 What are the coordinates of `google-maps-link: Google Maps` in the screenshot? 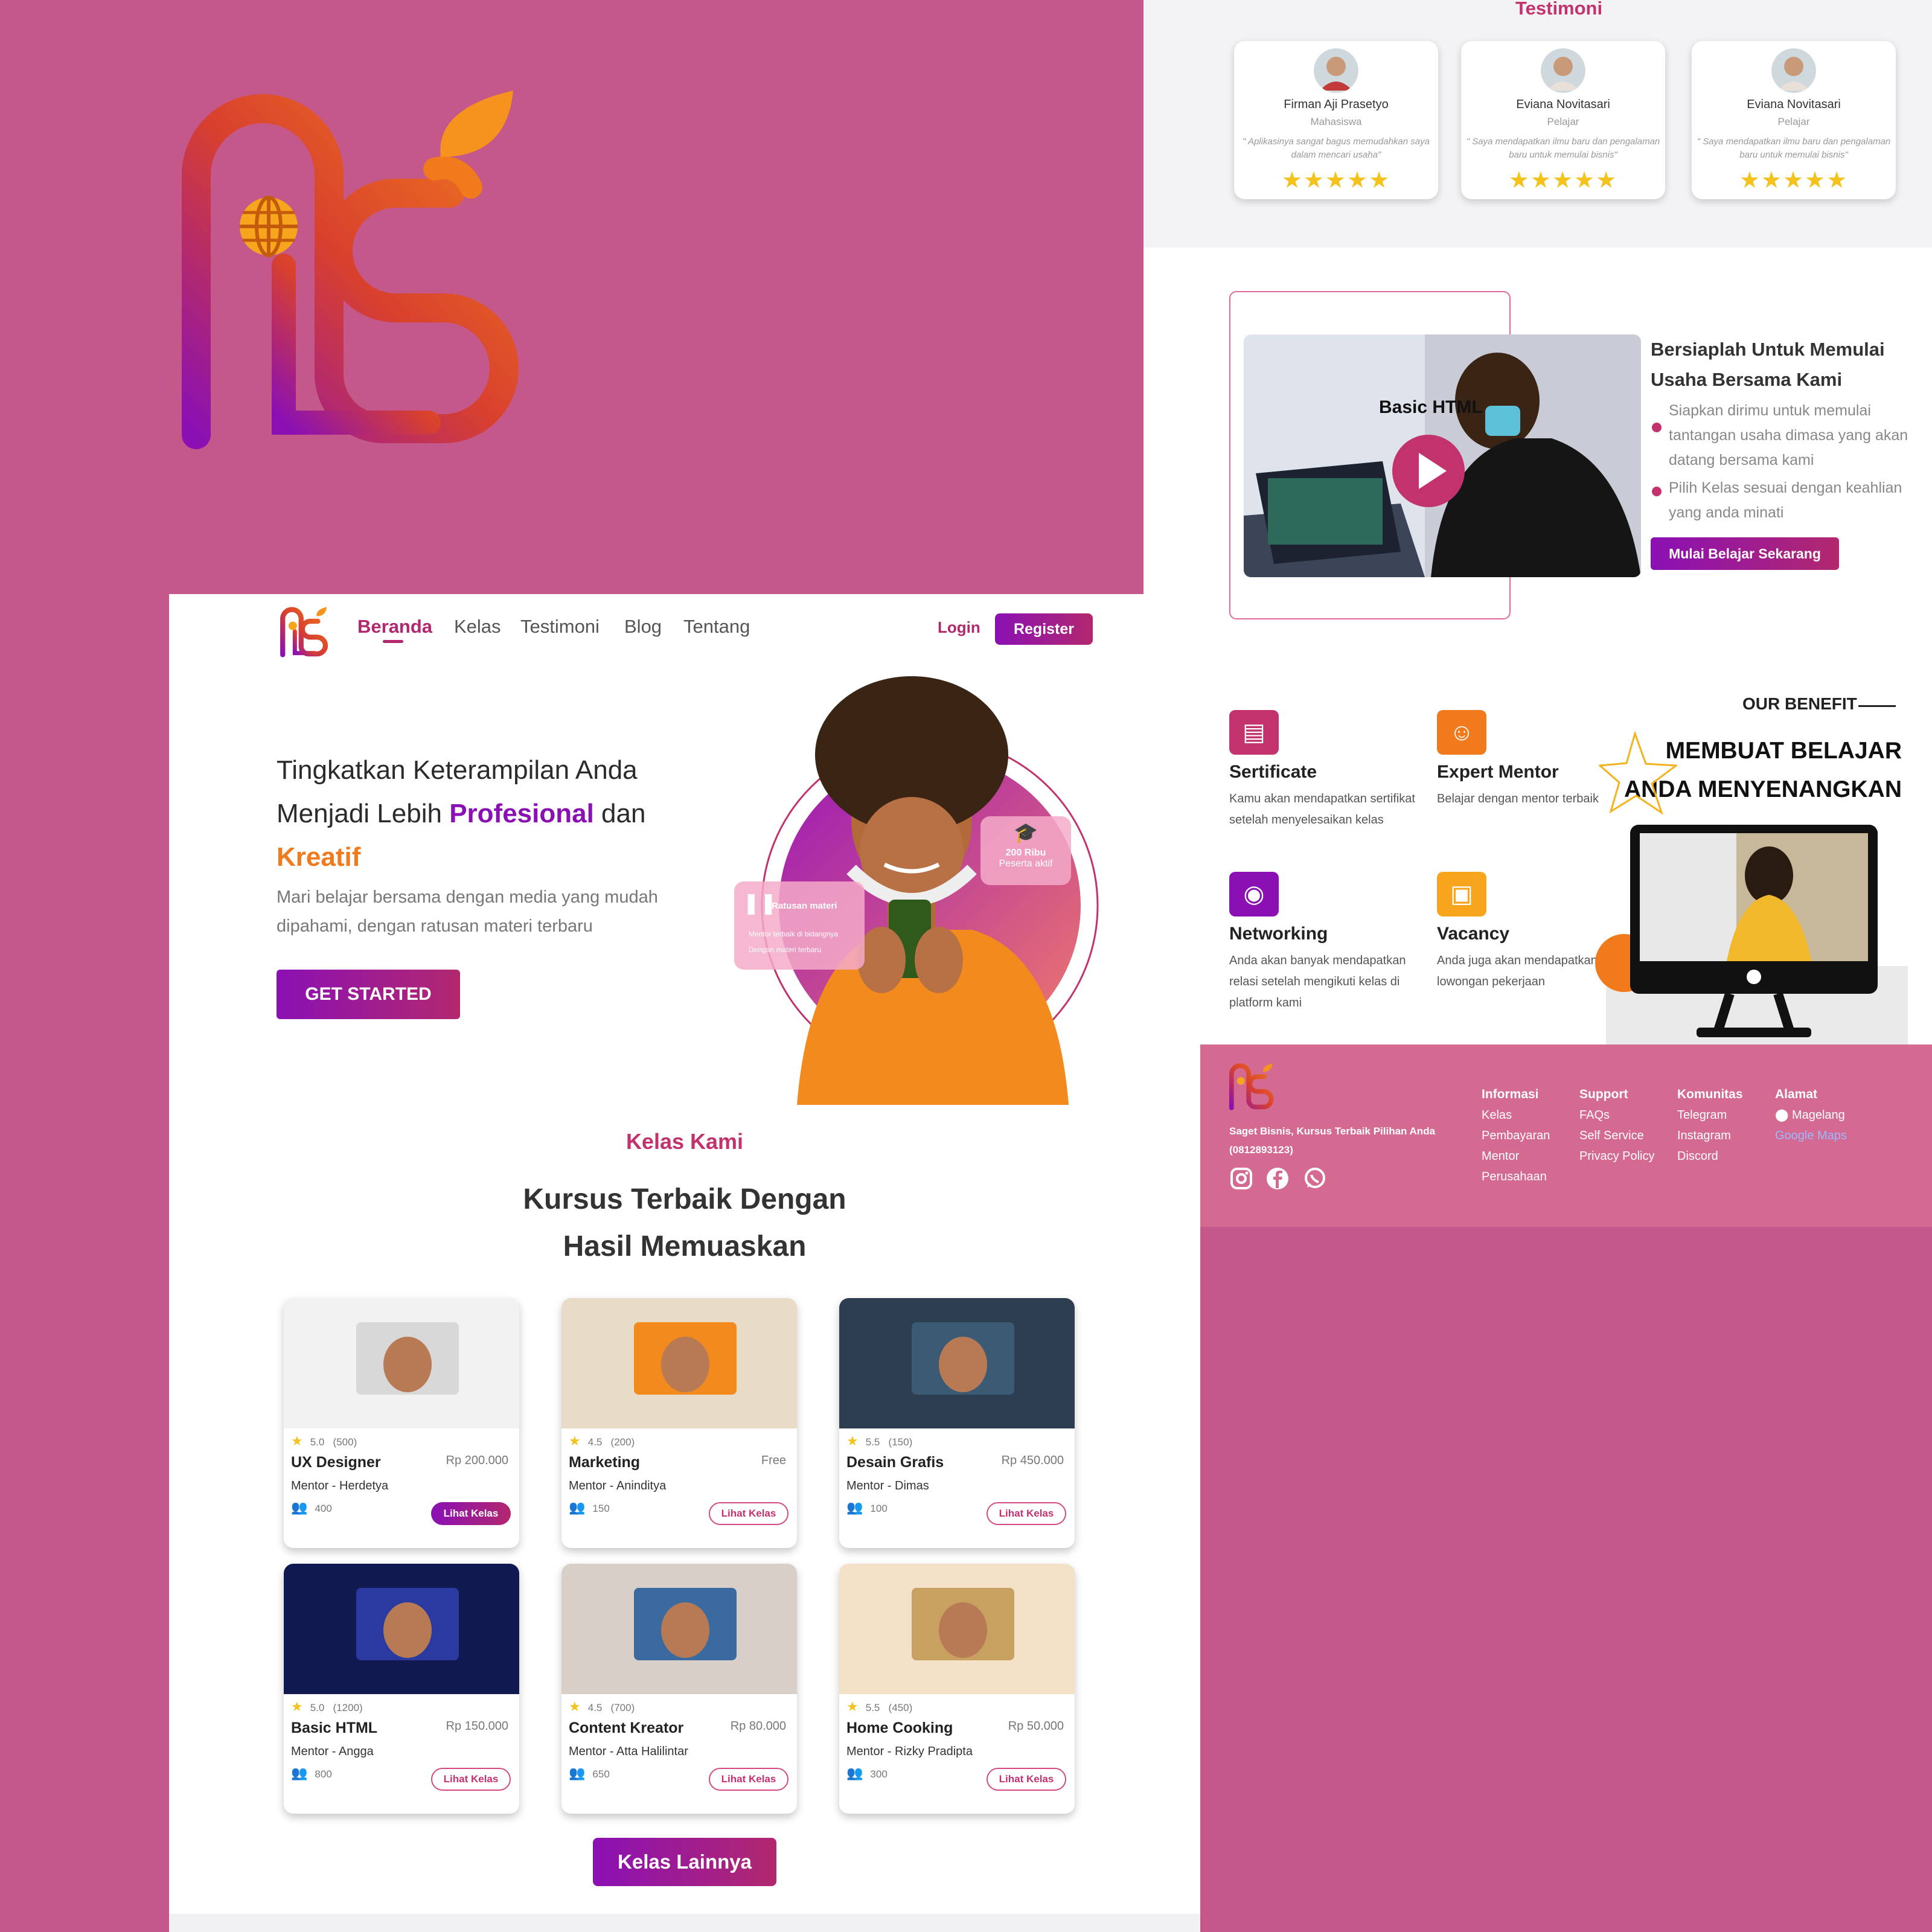 It's located at (1811, 1135).